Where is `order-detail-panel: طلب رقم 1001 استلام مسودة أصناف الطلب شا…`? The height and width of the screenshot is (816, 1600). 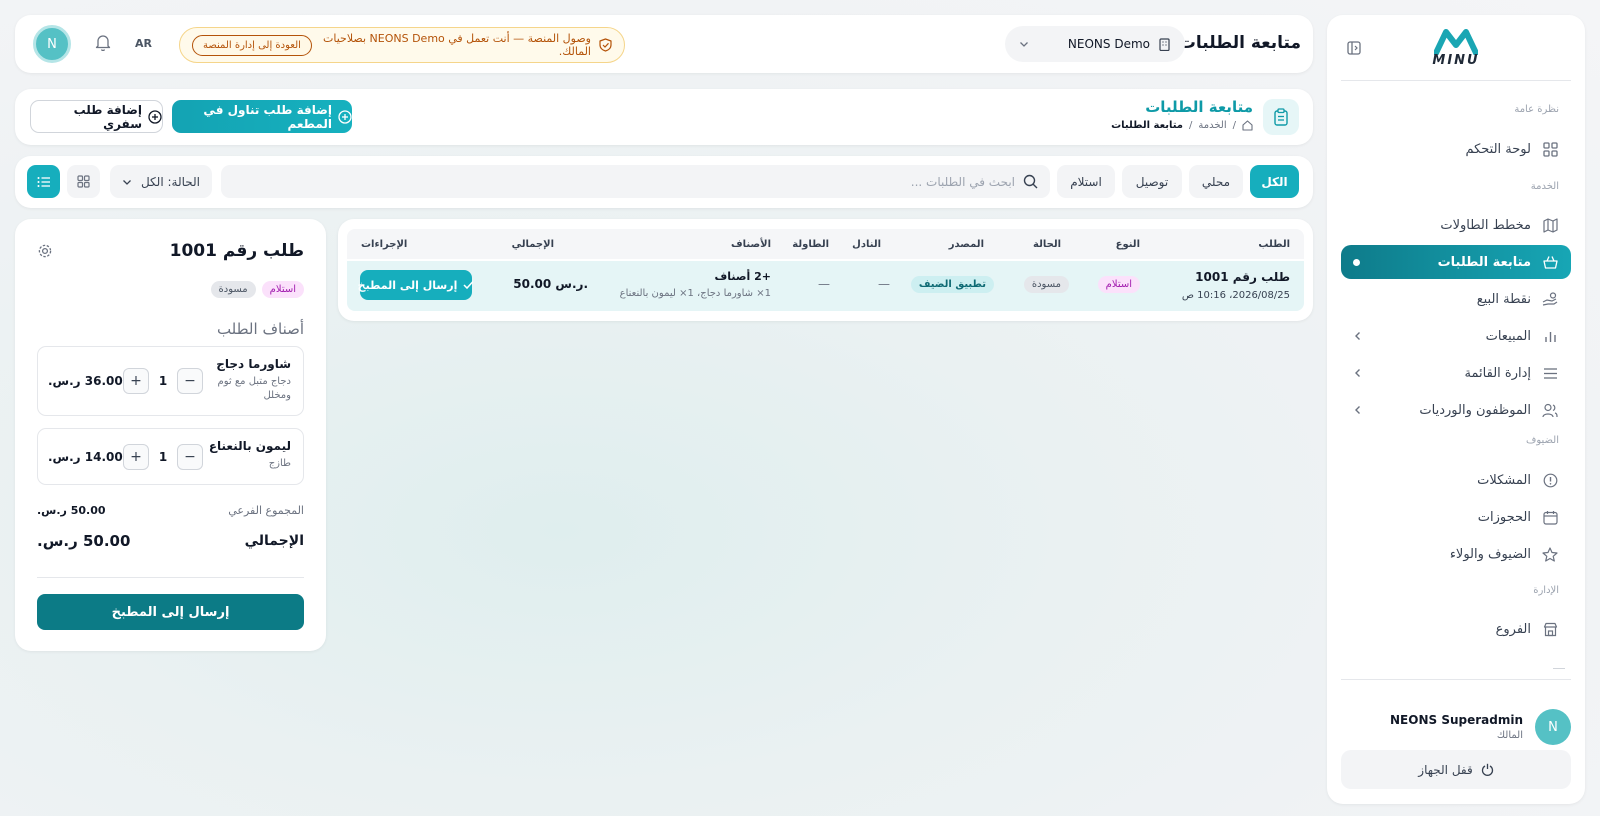
order-detail-panel: طلب رقم 1001 استلام مسودة أصناف الطلب شا… is located at coordinates (170, 435).